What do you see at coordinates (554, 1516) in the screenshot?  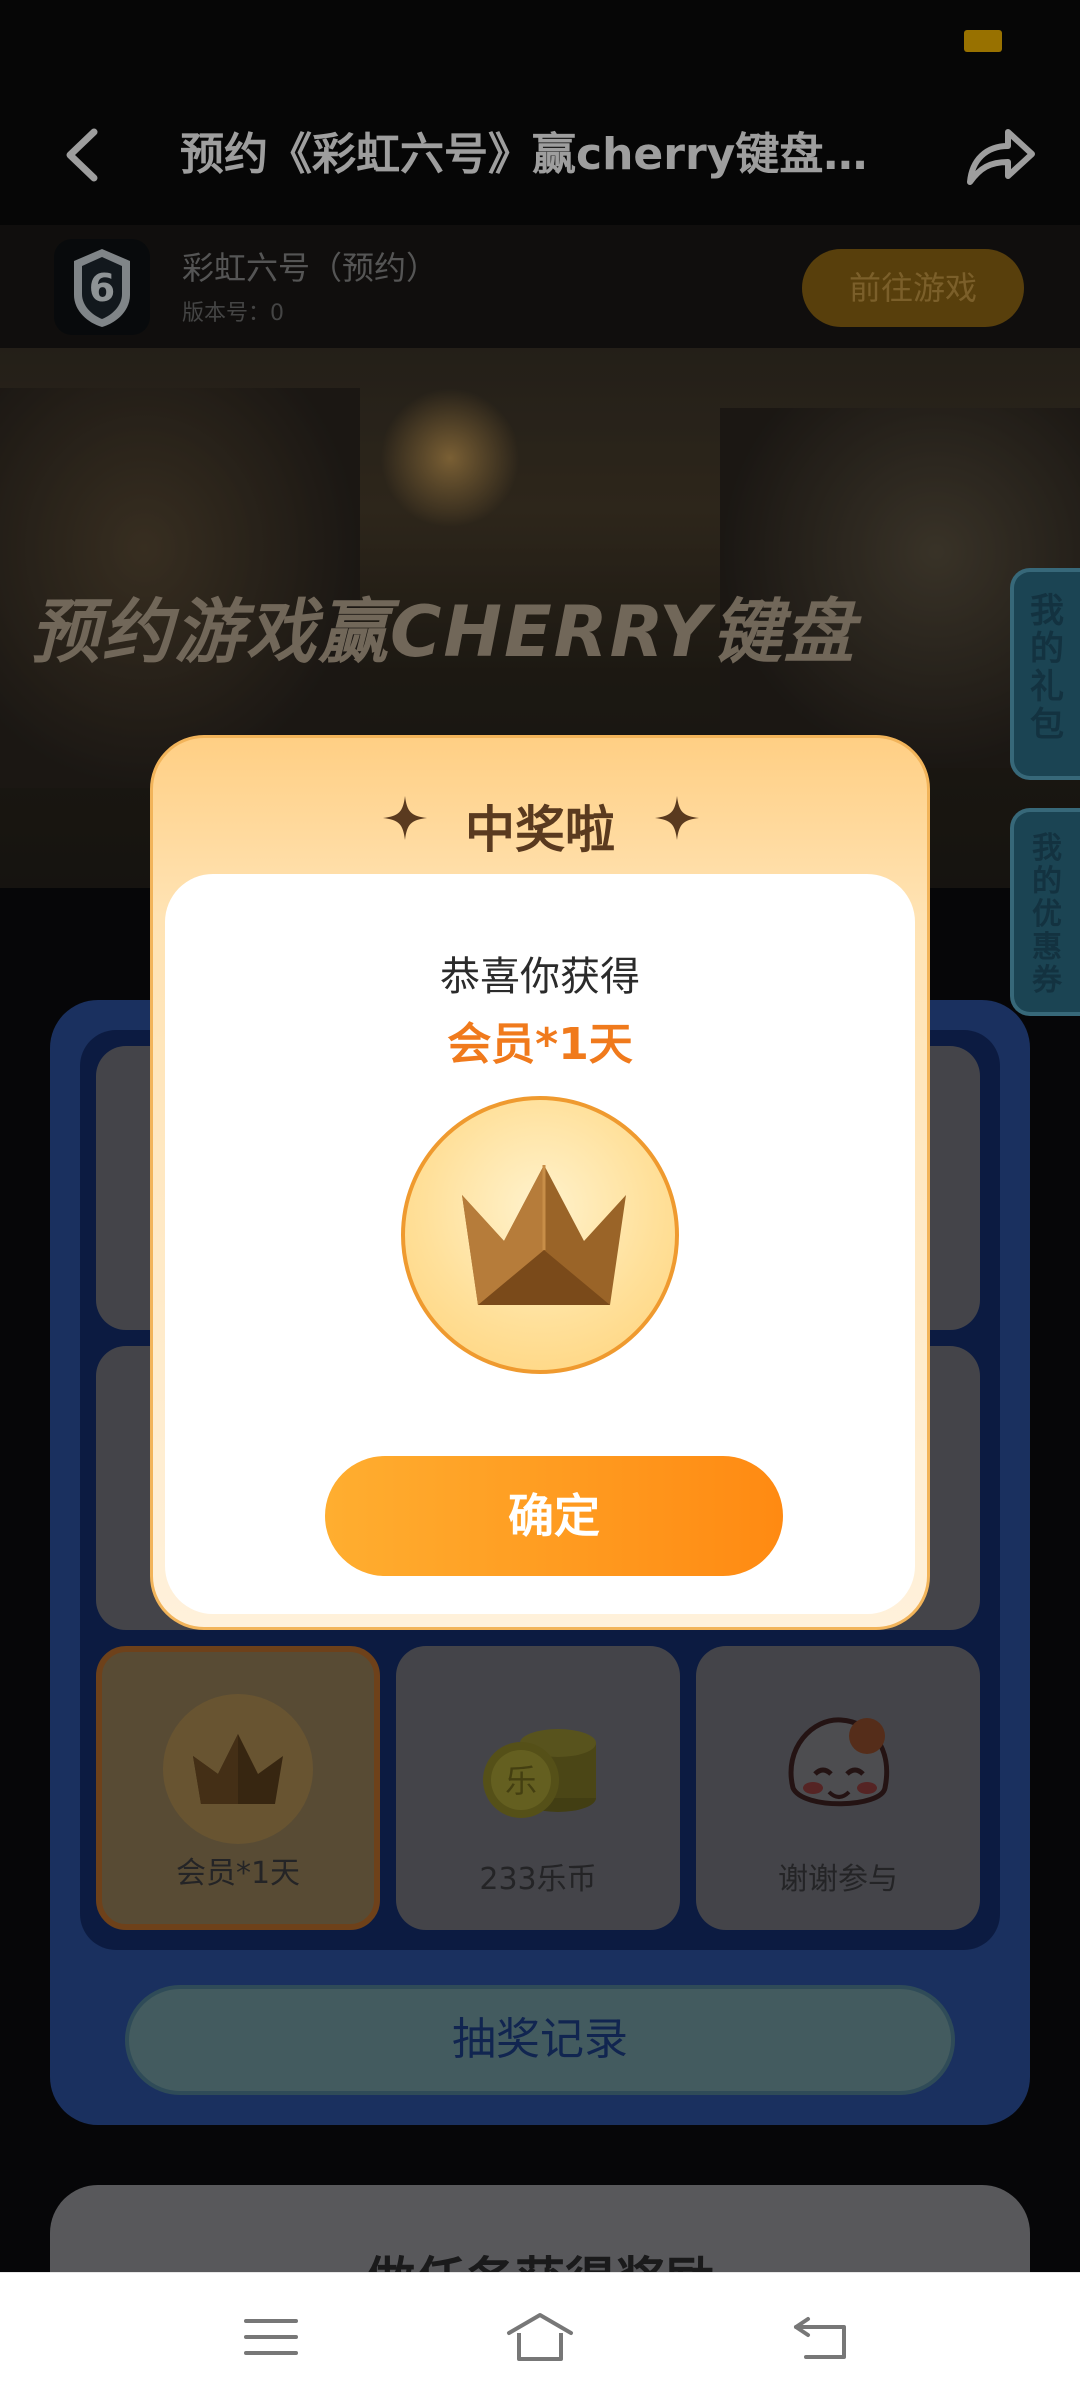 I see `confirm-button: 确定` at bounding box center [554, 1516].